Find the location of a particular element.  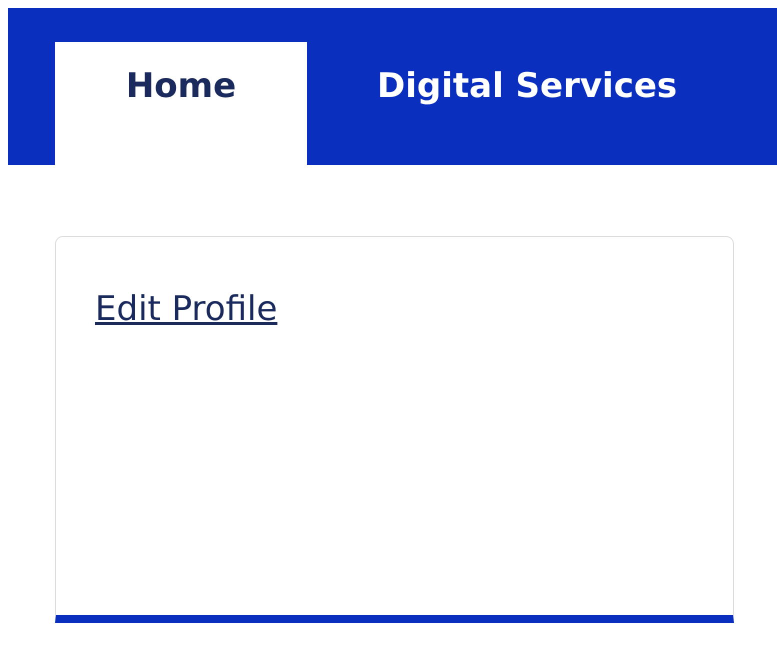

edit-profile-link: Edit Profile is located at coordinates (186, 309).